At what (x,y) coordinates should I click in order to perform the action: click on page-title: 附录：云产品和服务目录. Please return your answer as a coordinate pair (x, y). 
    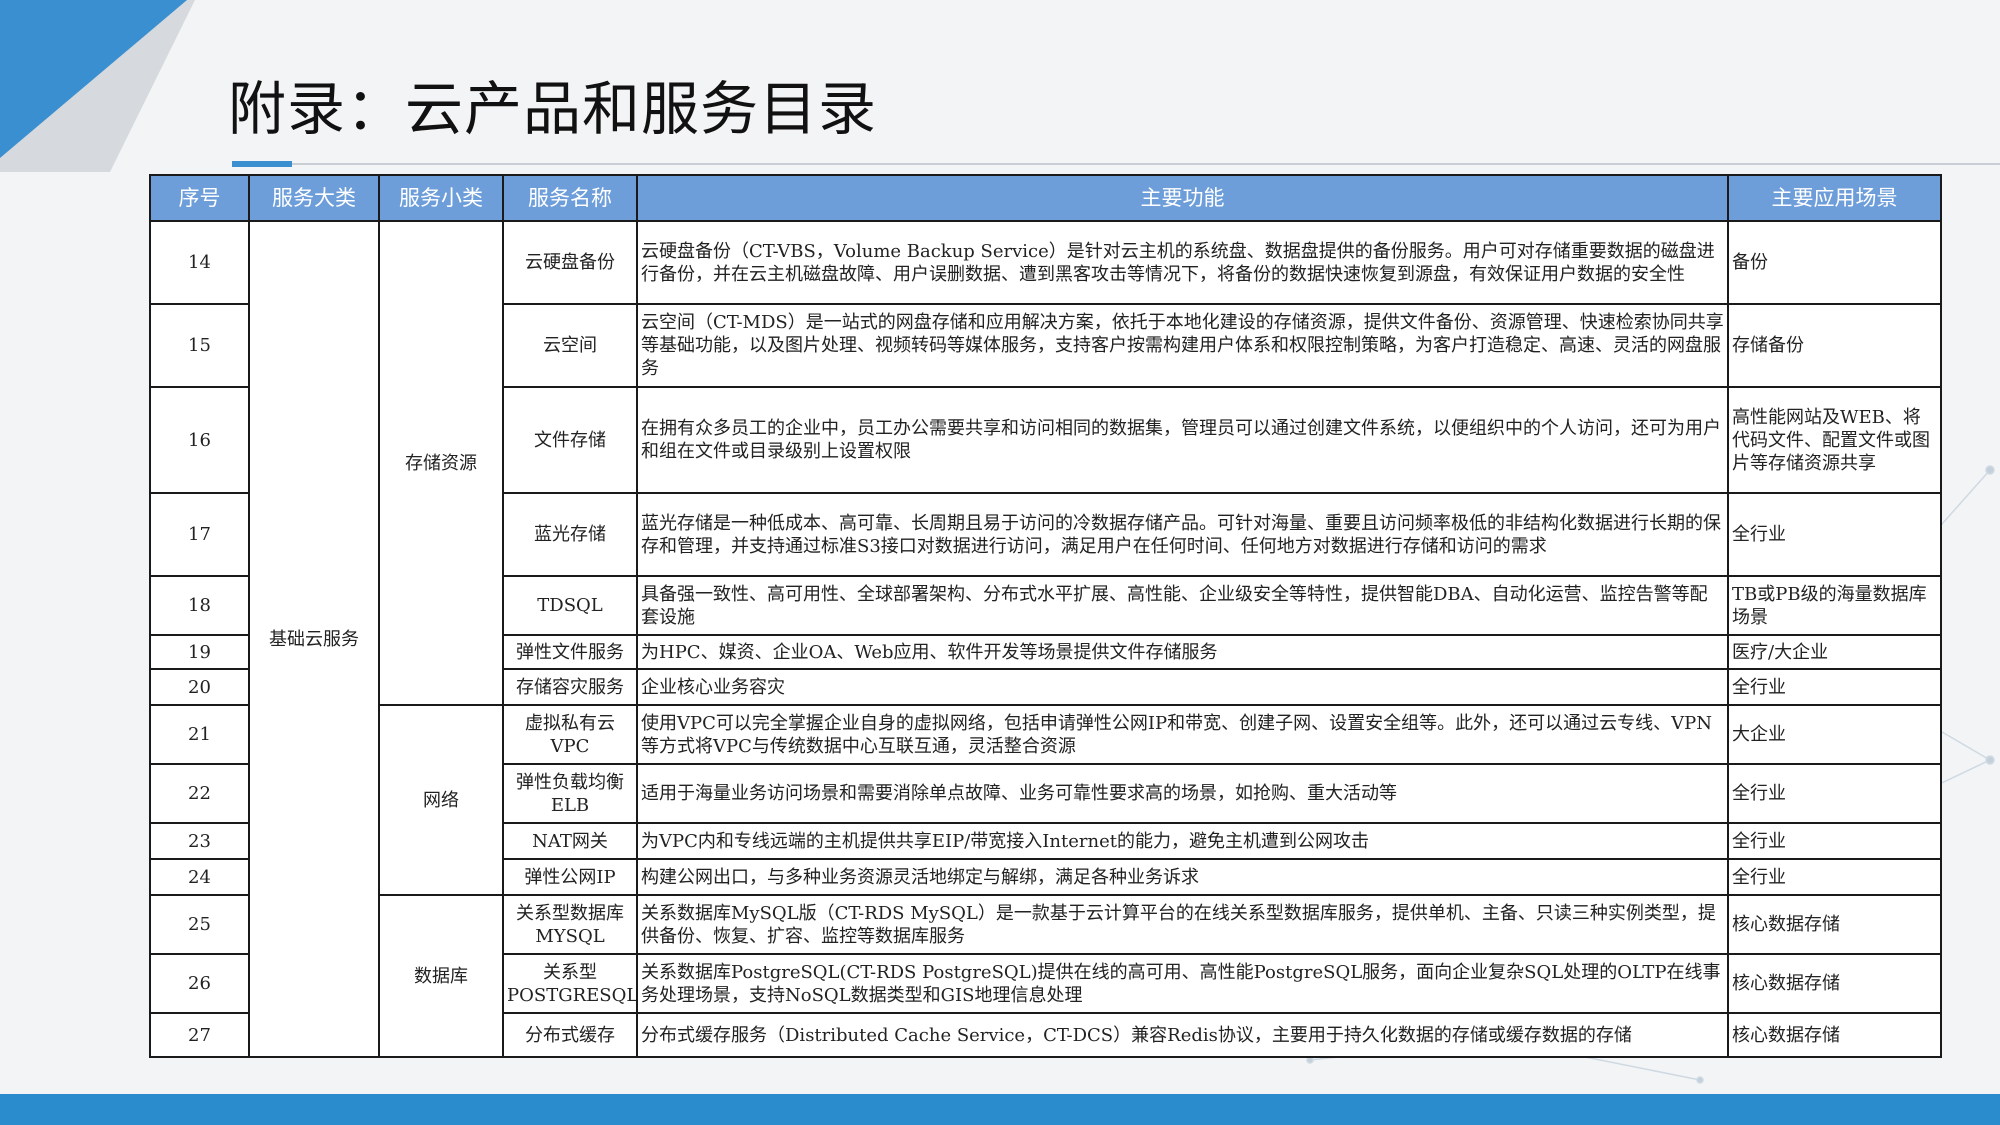
    Looking at the image, I should click on (553, 109).